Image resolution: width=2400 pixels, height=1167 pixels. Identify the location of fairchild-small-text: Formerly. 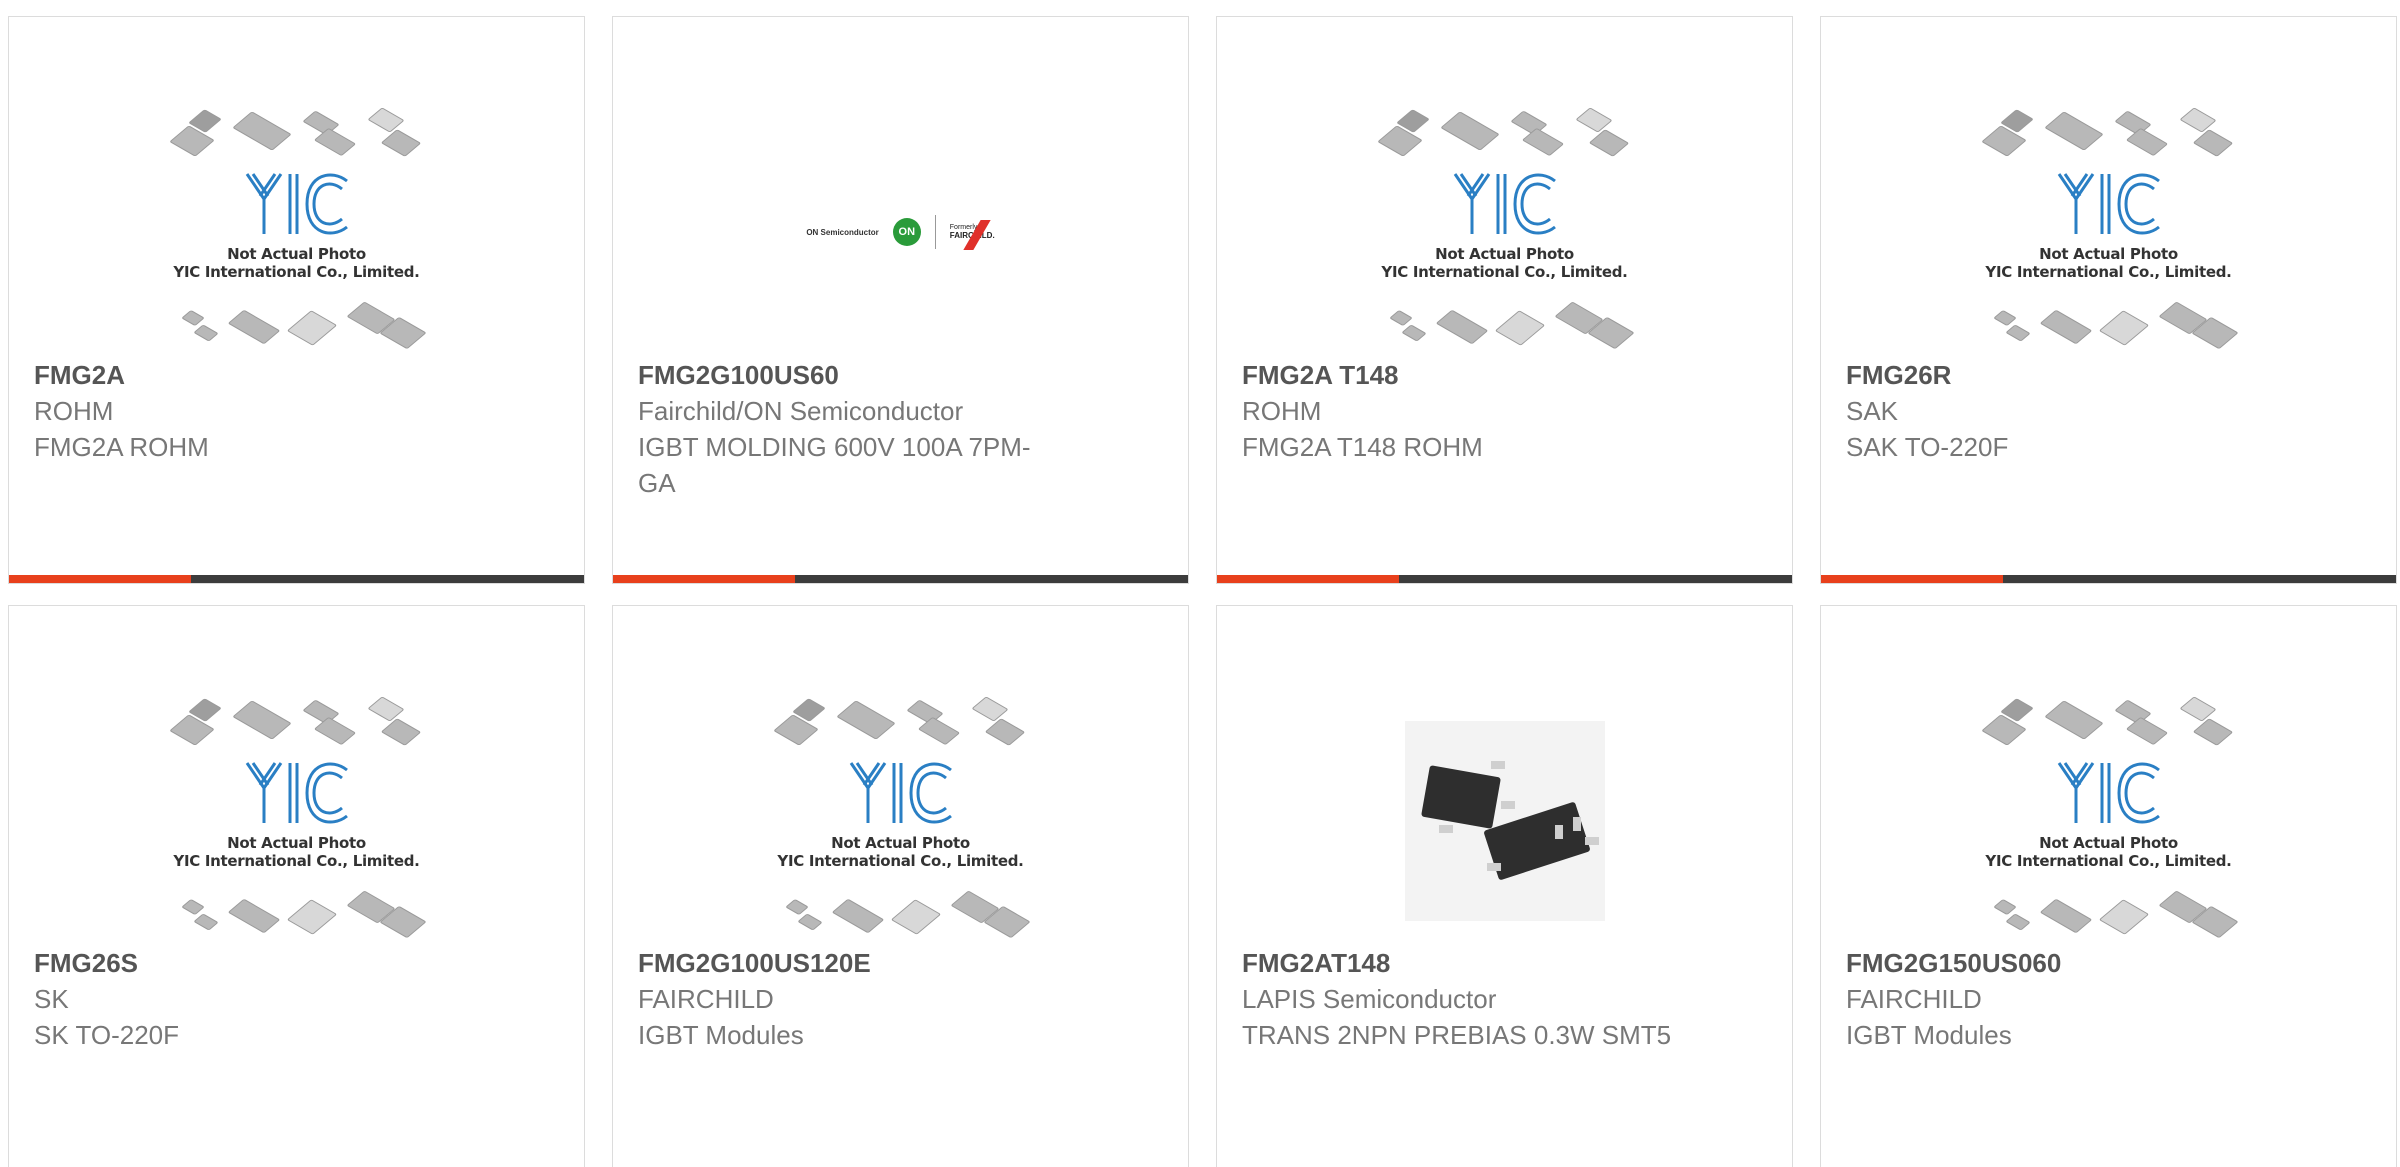
(963, 227).